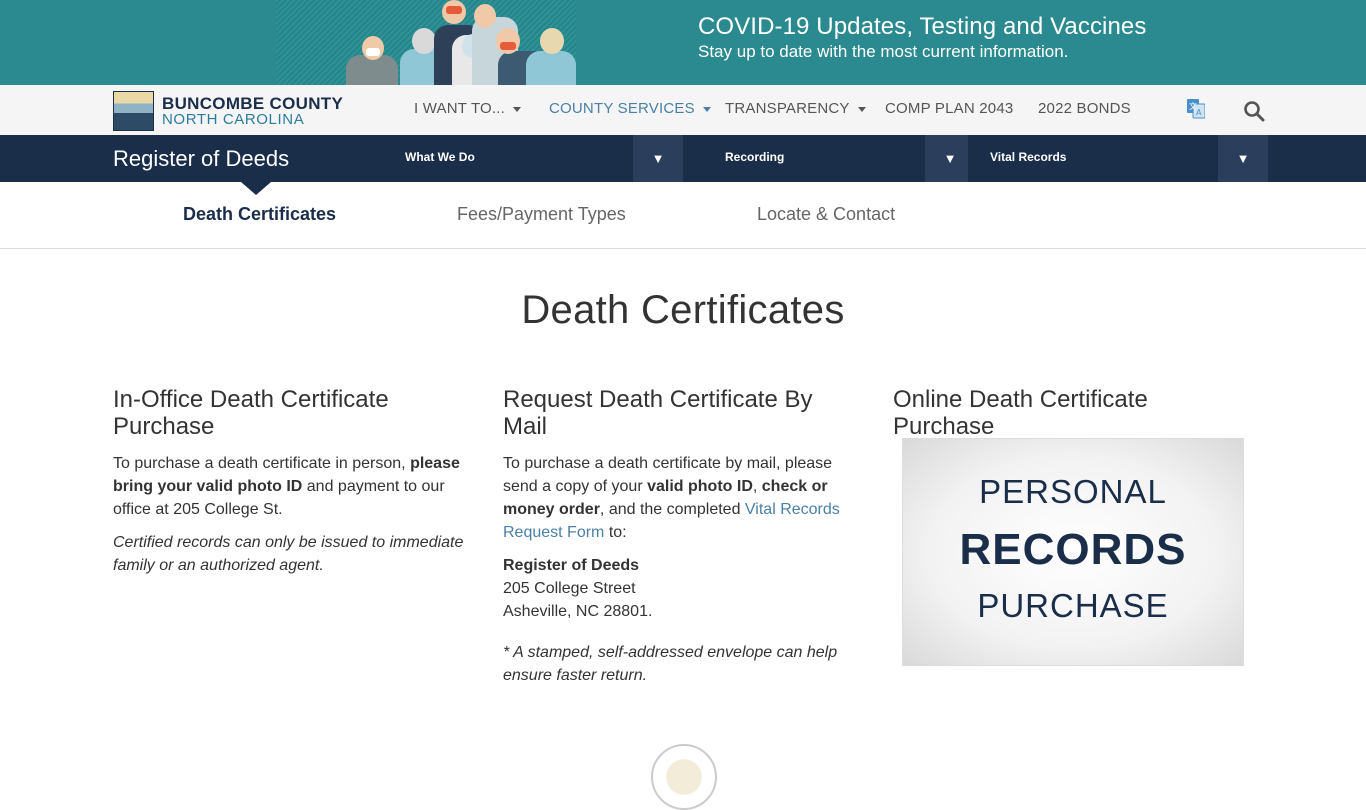 This screenshot has height=810, width=1366. Describe the element at coordinates (233, 119) in the screenshot. I see `logo-name-line2: NORTH CAROLINA` at that location.